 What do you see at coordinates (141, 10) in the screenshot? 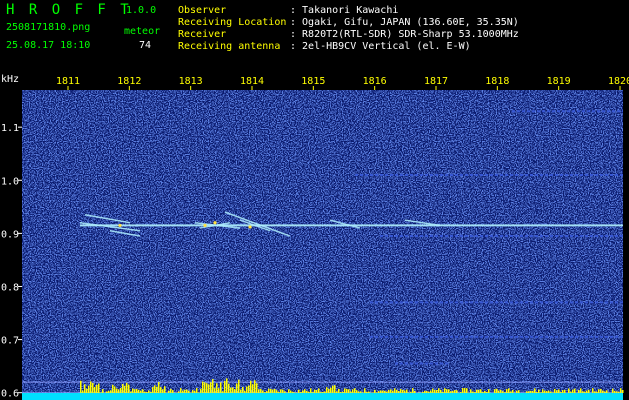
I see `app-version: 1.0.0` at bounding box center [141, 10].